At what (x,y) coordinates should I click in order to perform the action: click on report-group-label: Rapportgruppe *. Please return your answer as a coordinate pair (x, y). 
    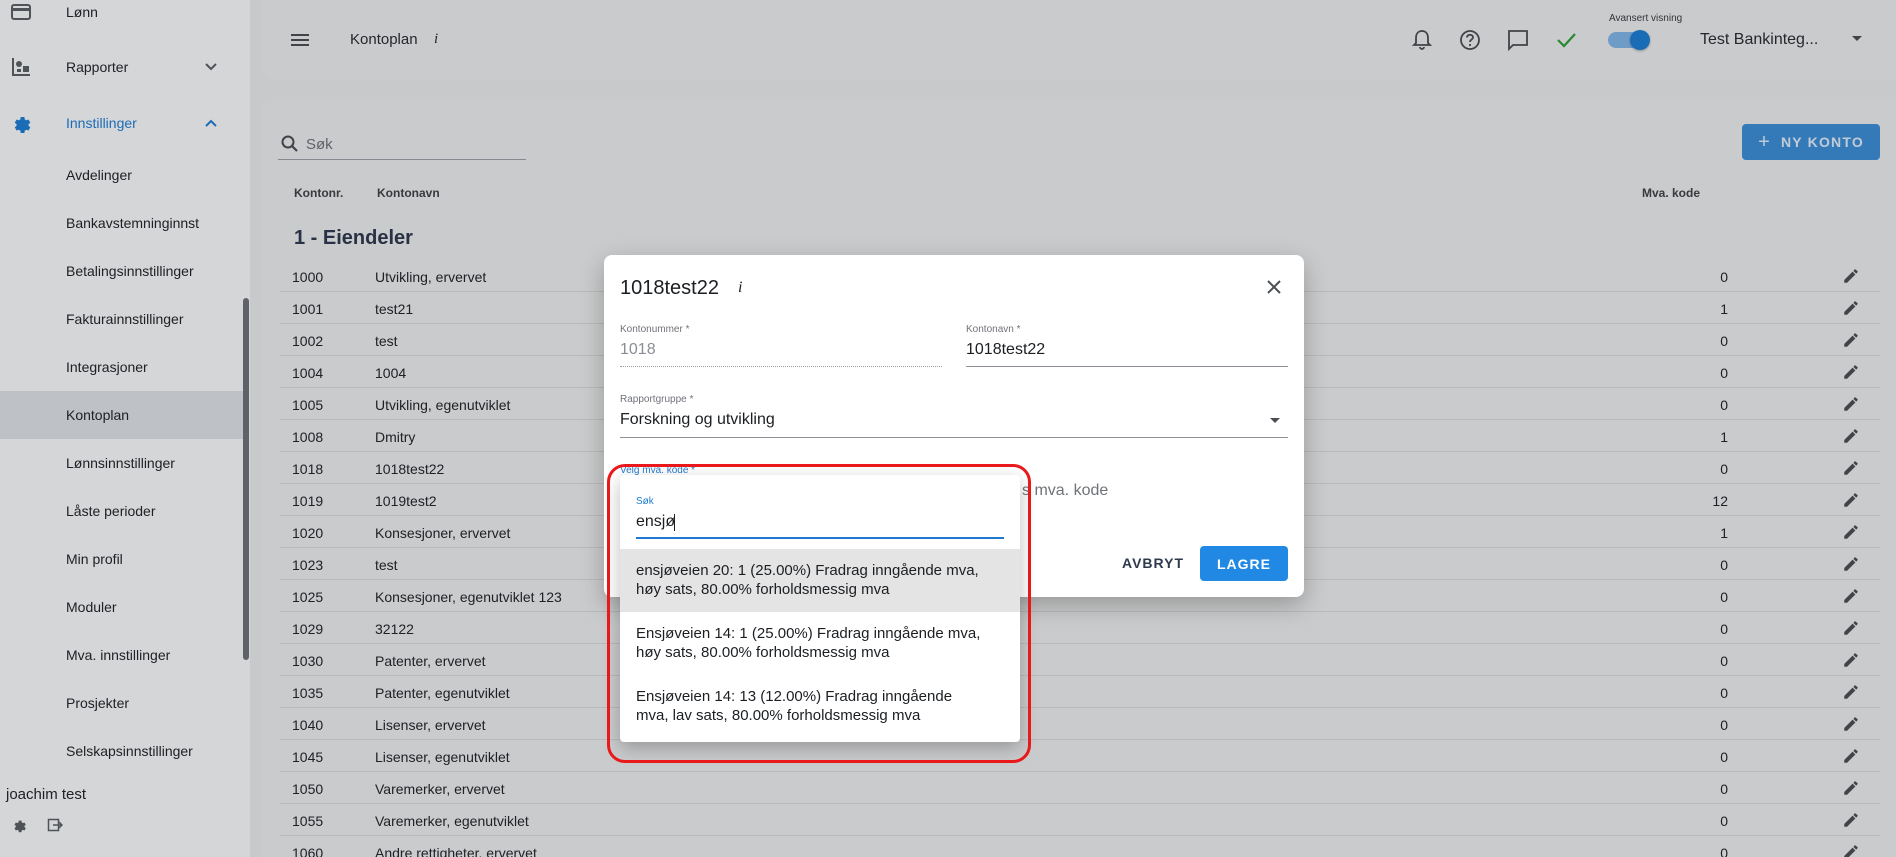
    Looking at the image, I should click on (657, 399).